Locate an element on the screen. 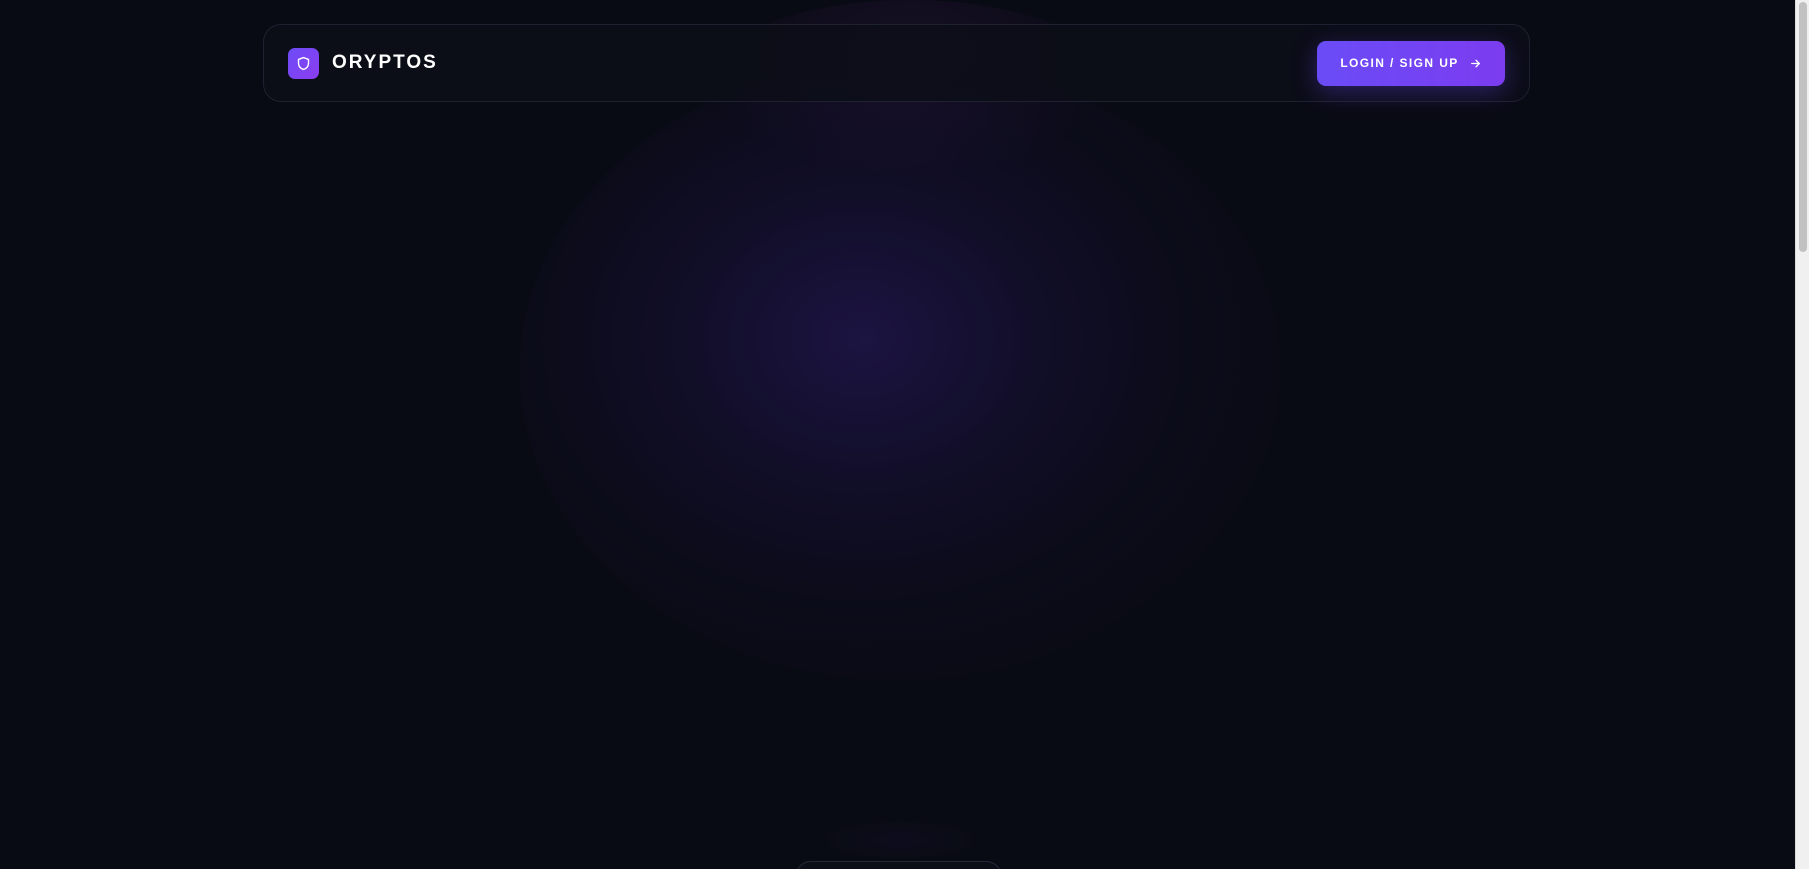 Image resolution: width=1809 pixels, height=869 pixels. vertical-scrollbar is located at coordinates (1802, 434).